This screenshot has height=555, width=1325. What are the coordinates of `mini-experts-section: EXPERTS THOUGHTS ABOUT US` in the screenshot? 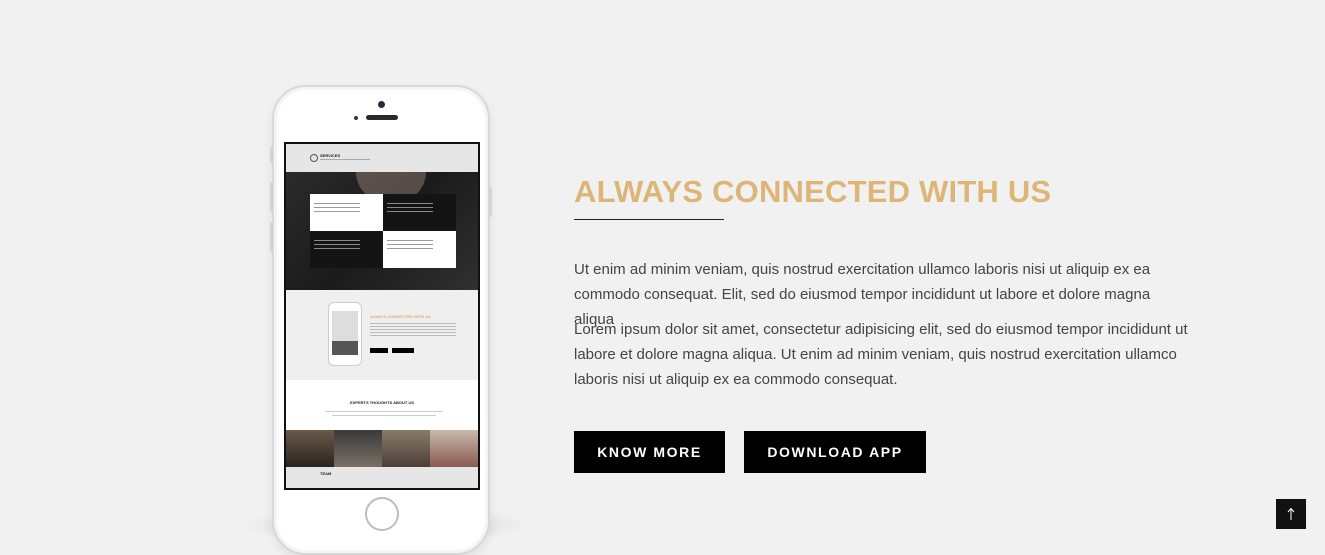 It's located at (382, 405).